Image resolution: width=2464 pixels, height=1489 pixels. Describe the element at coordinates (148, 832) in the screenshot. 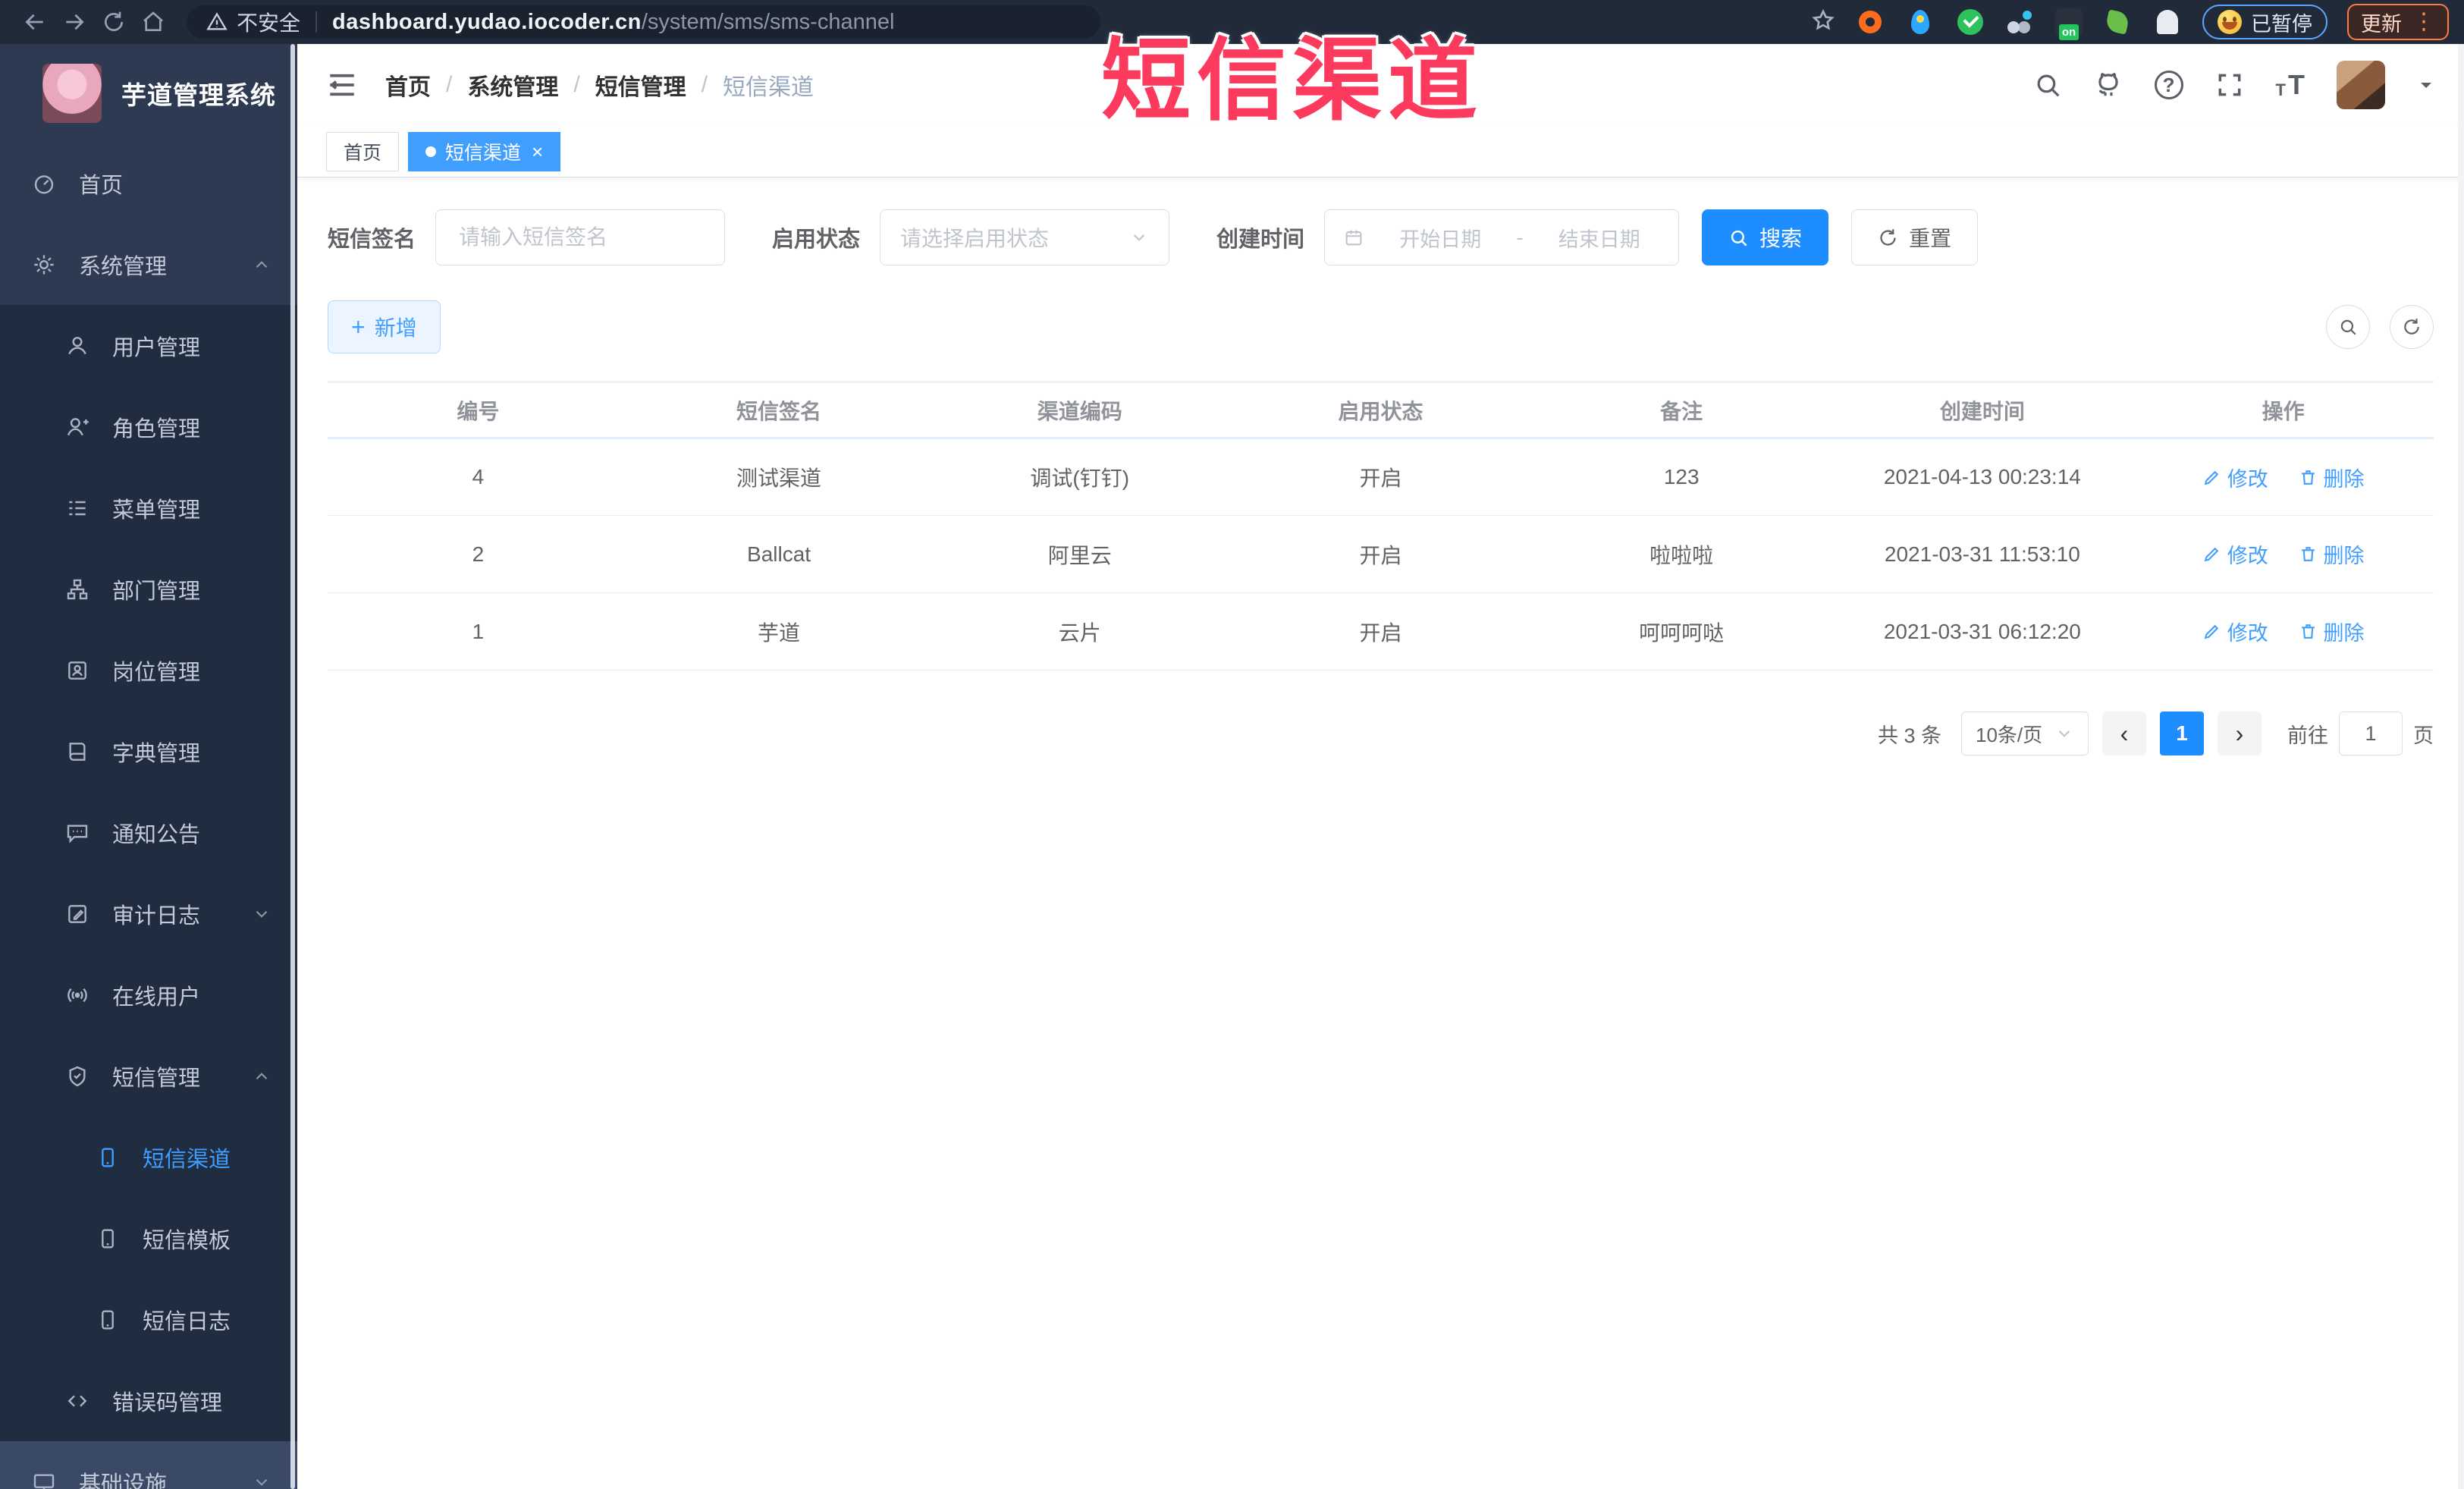

I see `sidebar-item-notices: 通知公告` at that location.